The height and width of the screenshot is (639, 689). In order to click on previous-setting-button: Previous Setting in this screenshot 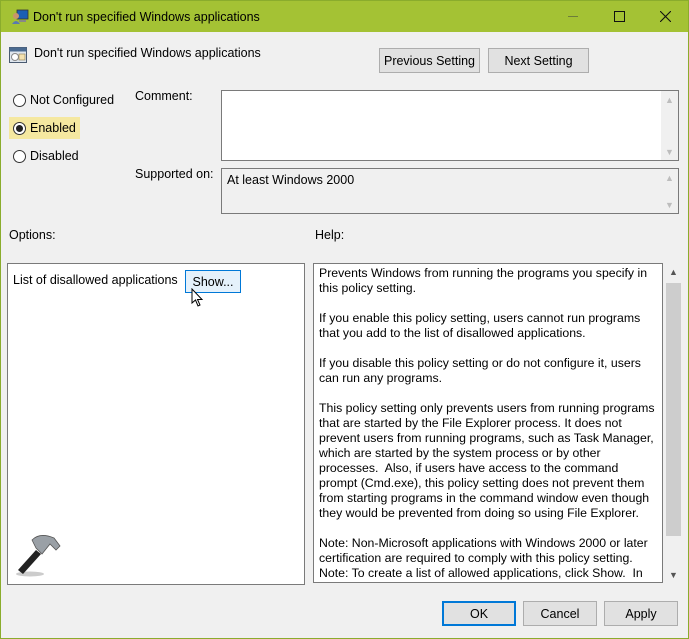, I will do `click(429, 60)`.